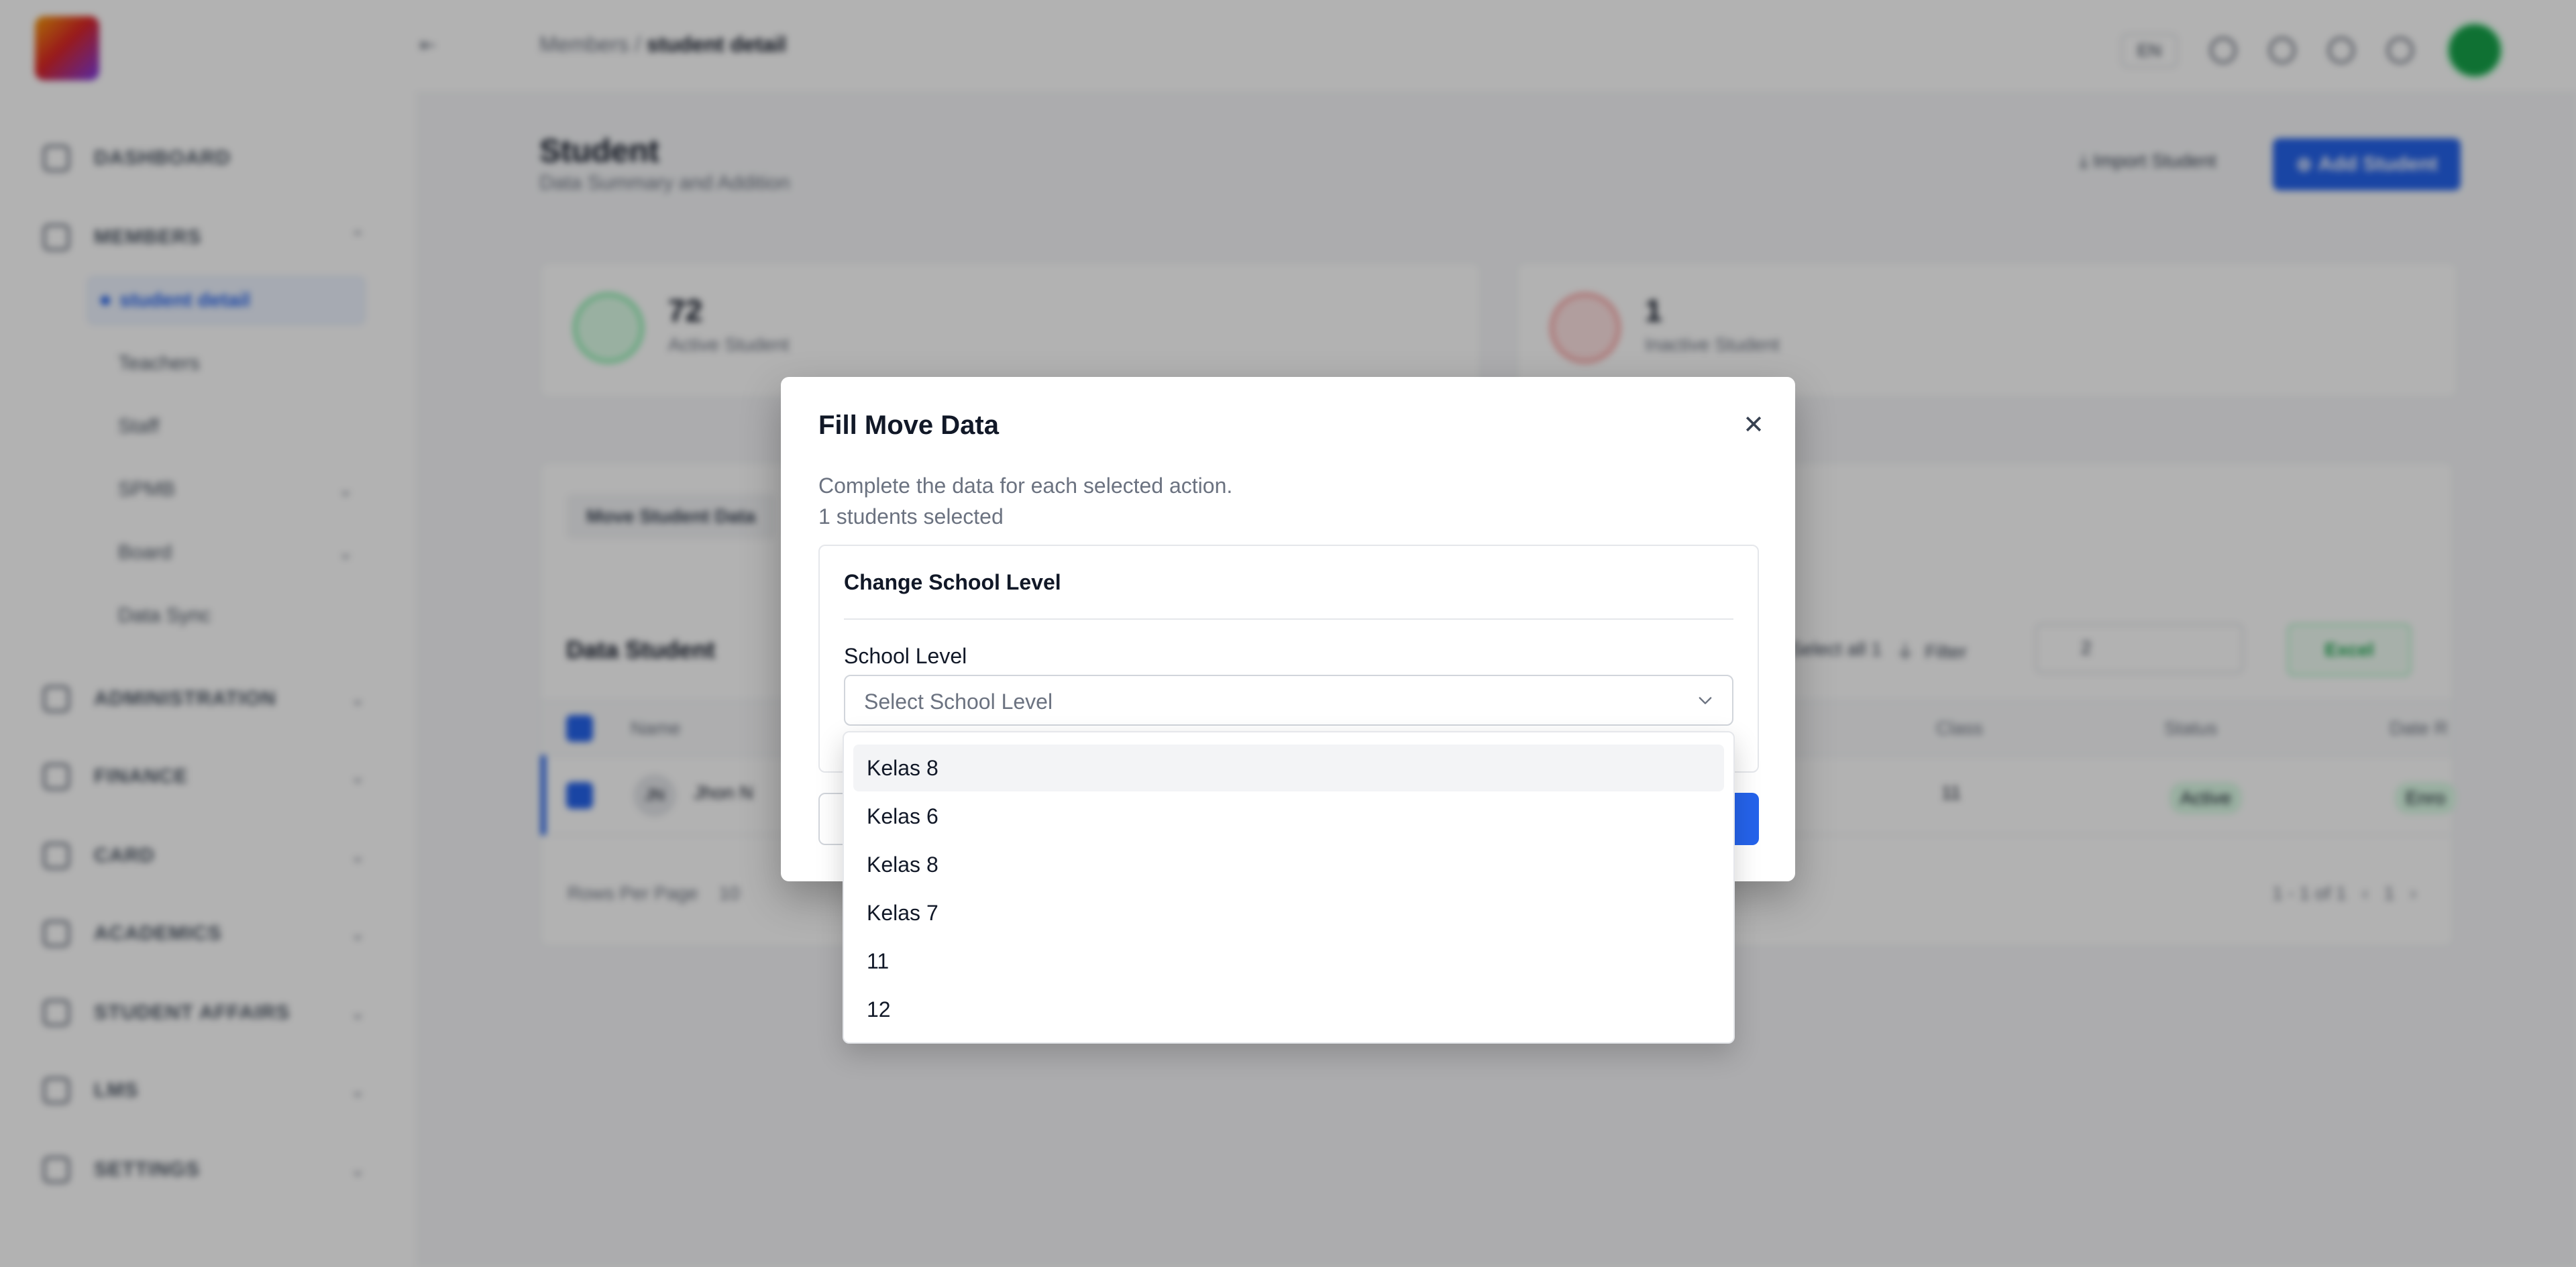 This screenshot has width=2576, height=1267. I want to click on section-title: Change School Level, so click(952, 582).